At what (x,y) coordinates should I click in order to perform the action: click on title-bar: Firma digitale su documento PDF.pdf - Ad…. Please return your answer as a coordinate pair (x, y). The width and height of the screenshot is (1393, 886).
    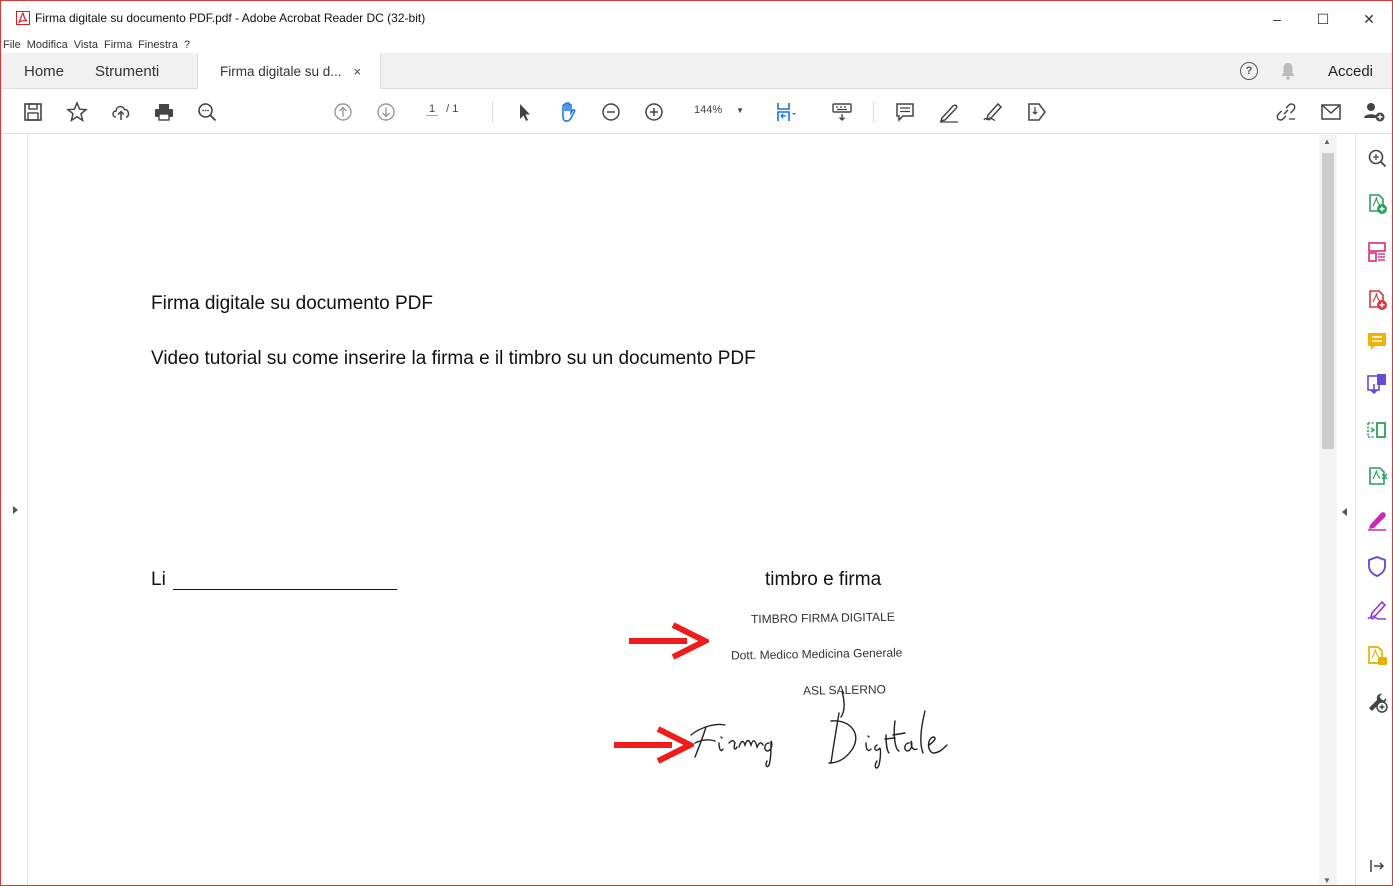
    Looking at the image, I should click on (696, 19).